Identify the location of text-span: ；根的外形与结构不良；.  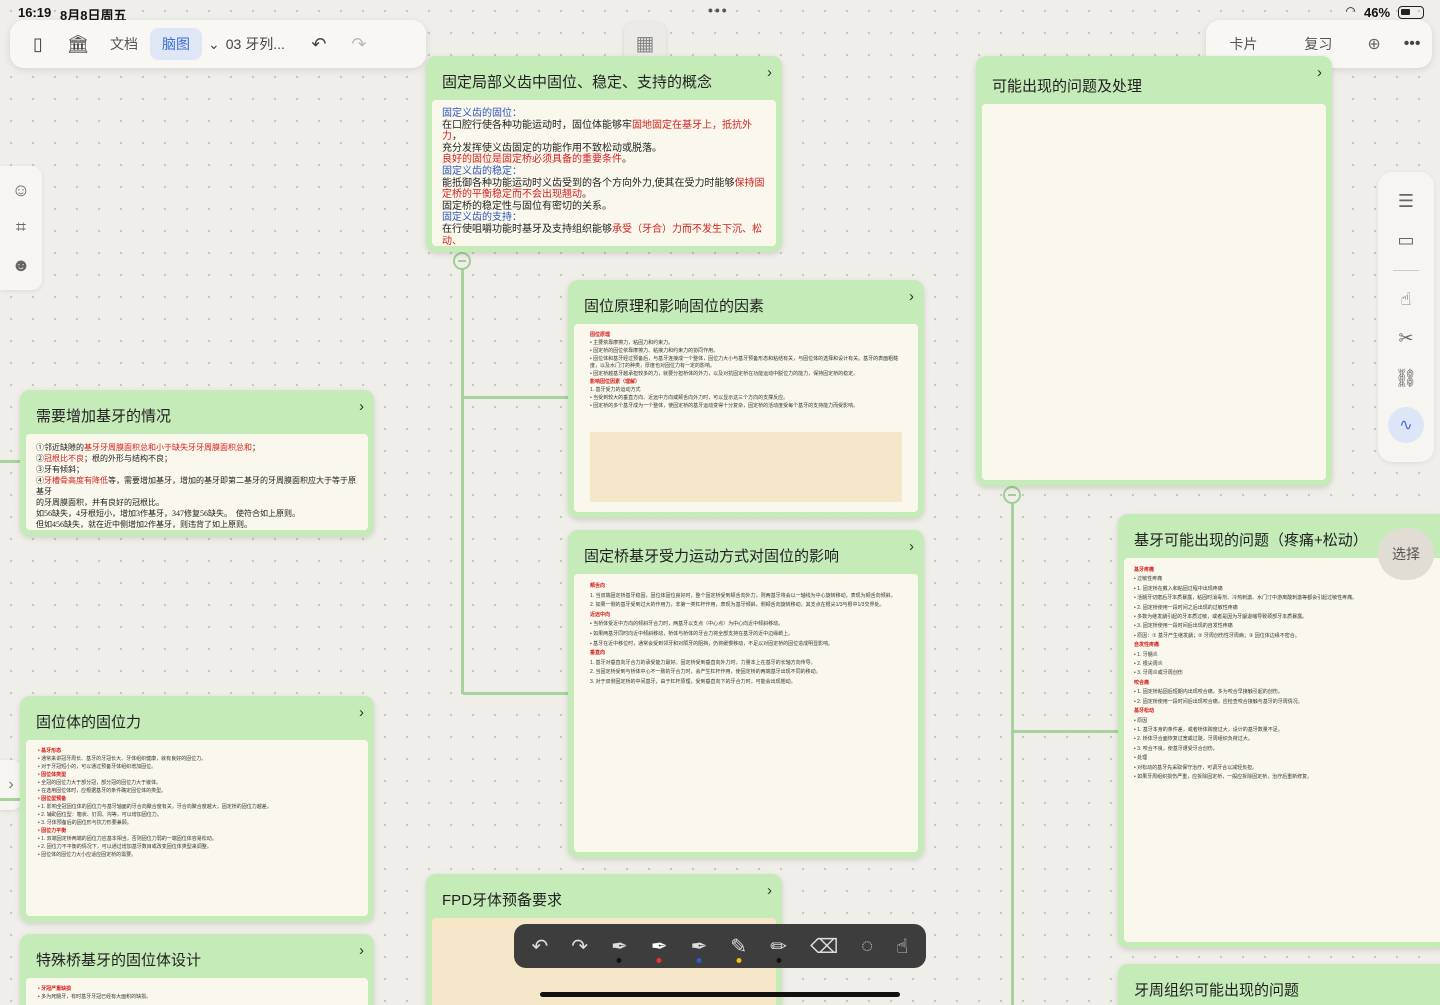
(128, 458).